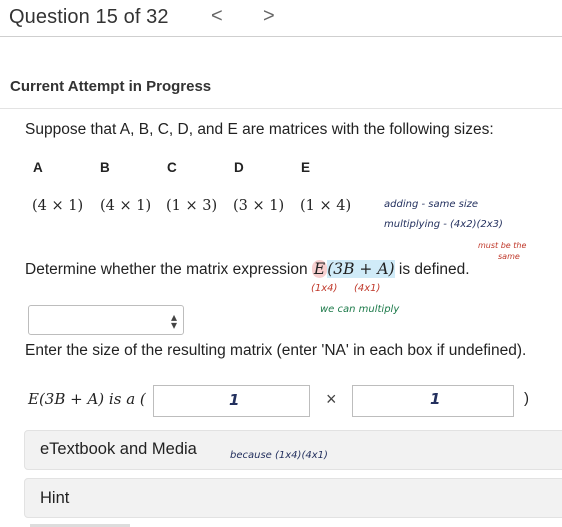 The height and width of the screenshot is (527, 562). Describe the element at coordinates (126, 206) in the screenshot. I see `matrix-size-b: (4 × 1)` at that location.